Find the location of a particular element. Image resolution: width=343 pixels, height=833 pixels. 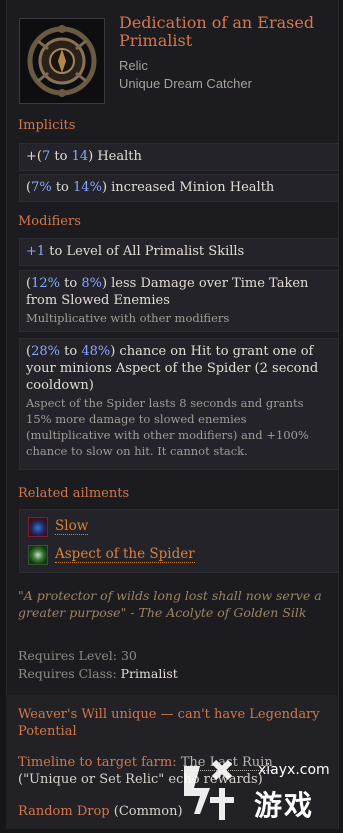

item-icon is located at coordinates (62, 61).